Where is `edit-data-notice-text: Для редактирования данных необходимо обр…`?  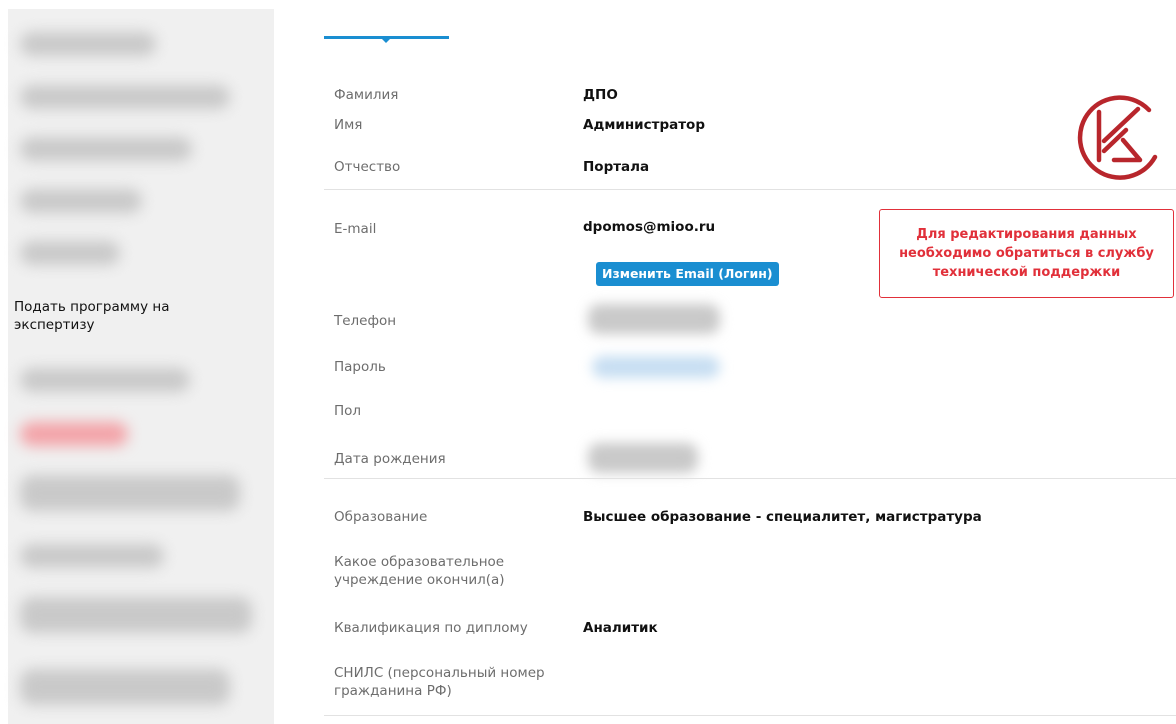
edit-data-notice-text: Для редактирования данных необходимо обр… is located at coordinates (1026, 253).